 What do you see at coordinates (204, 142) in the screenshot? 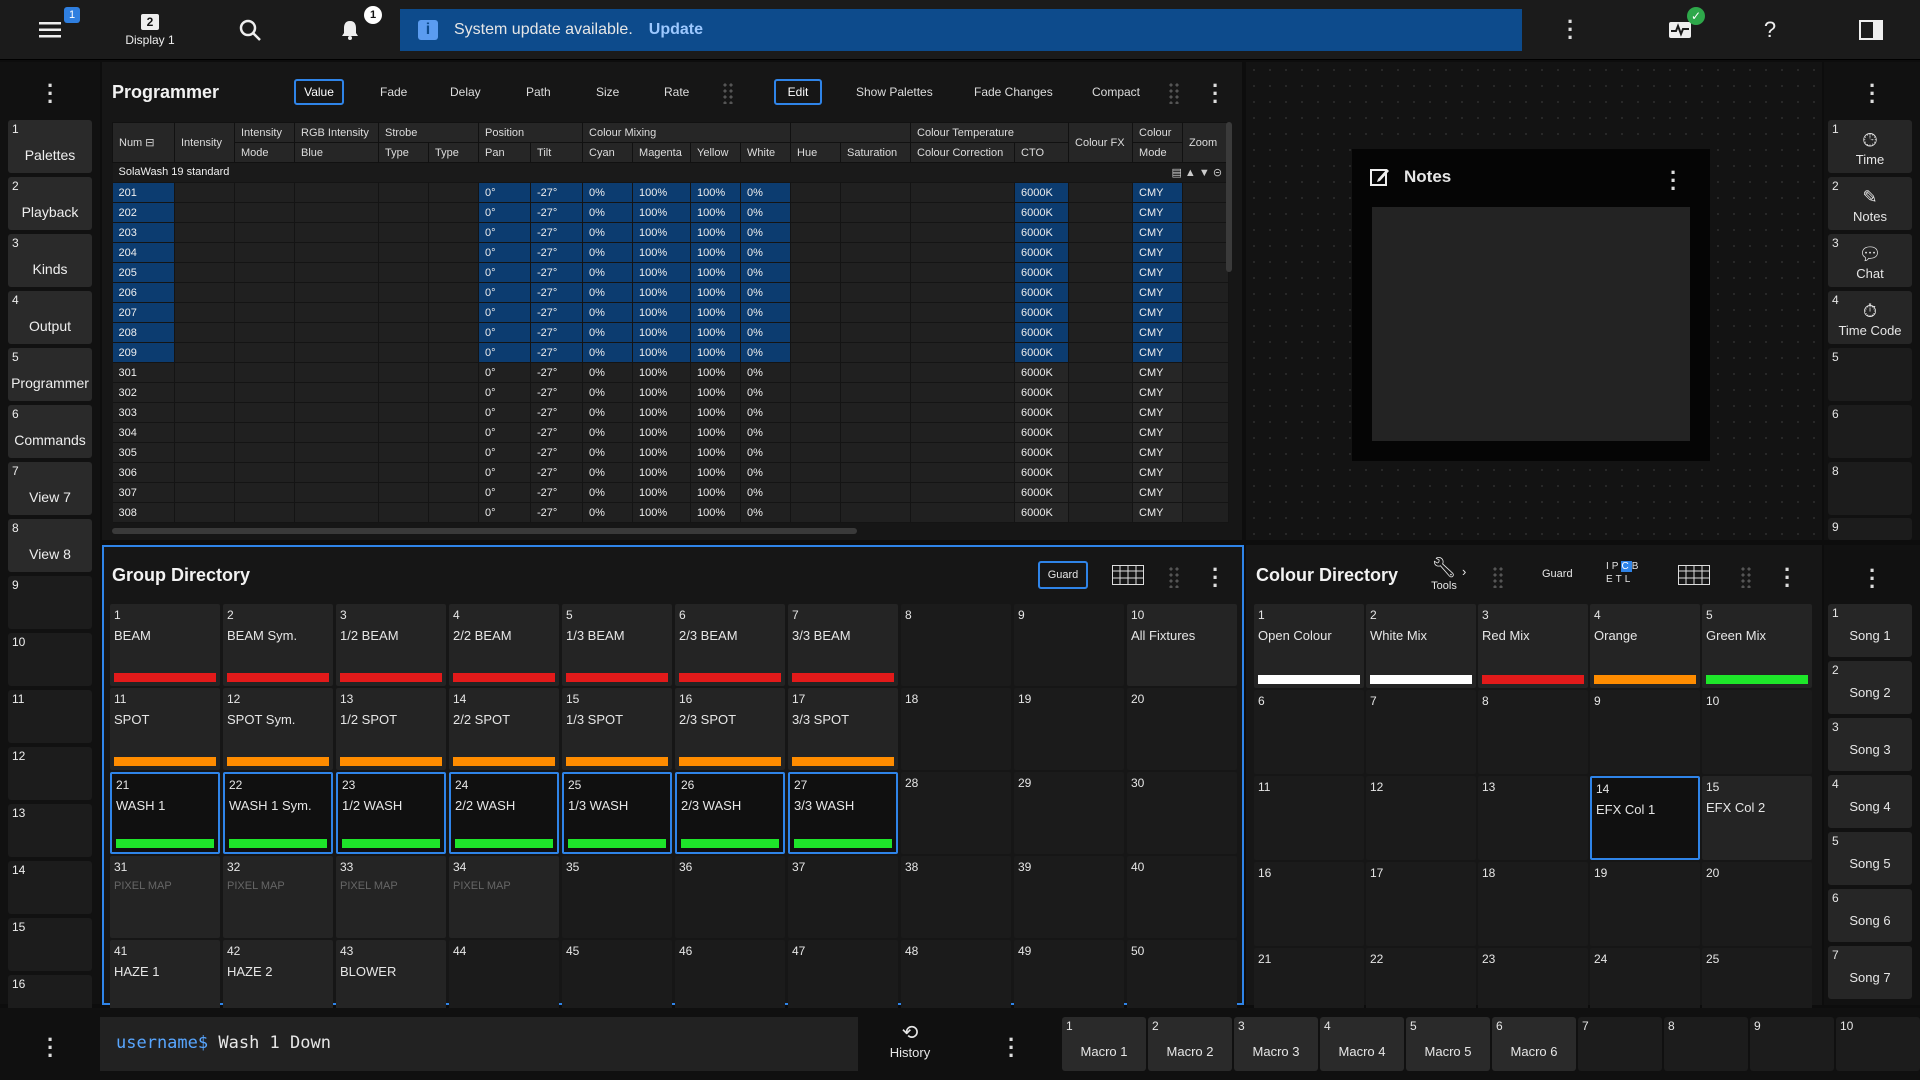
I see `col-header: Intensity` at bounding box center [204, 142].